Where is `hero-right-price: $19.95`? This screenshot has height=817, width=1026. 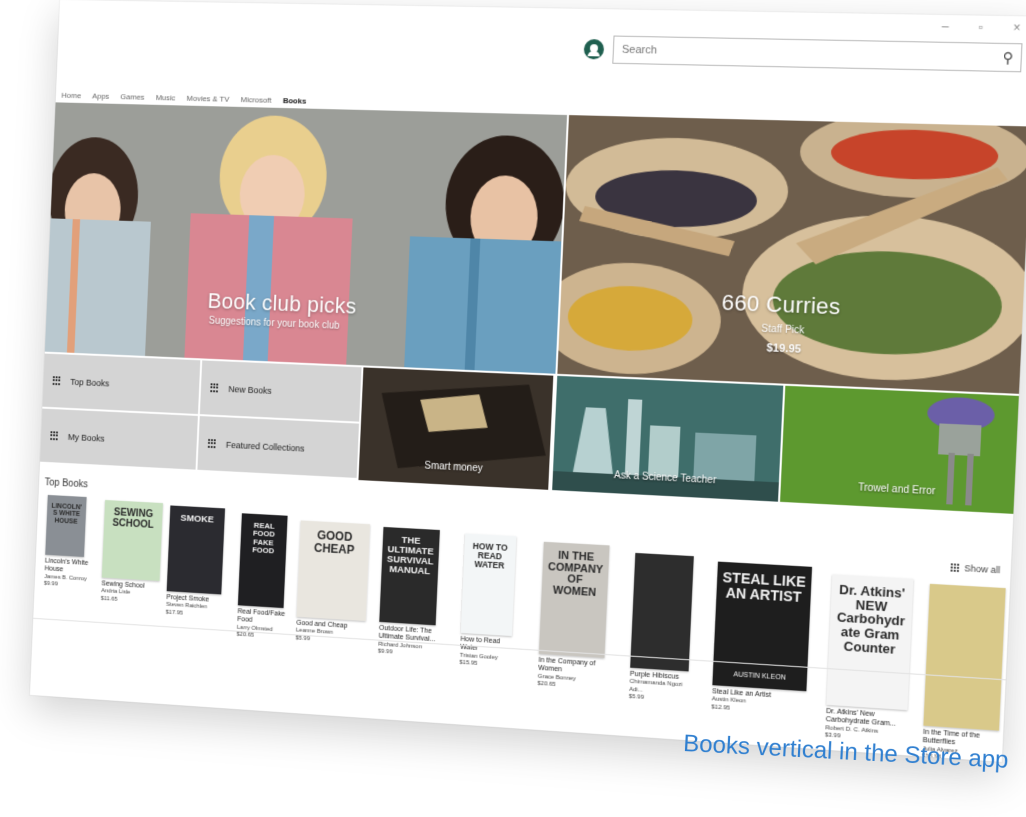
hero-right-price: $19.95 is located at coordinates (784, 349).